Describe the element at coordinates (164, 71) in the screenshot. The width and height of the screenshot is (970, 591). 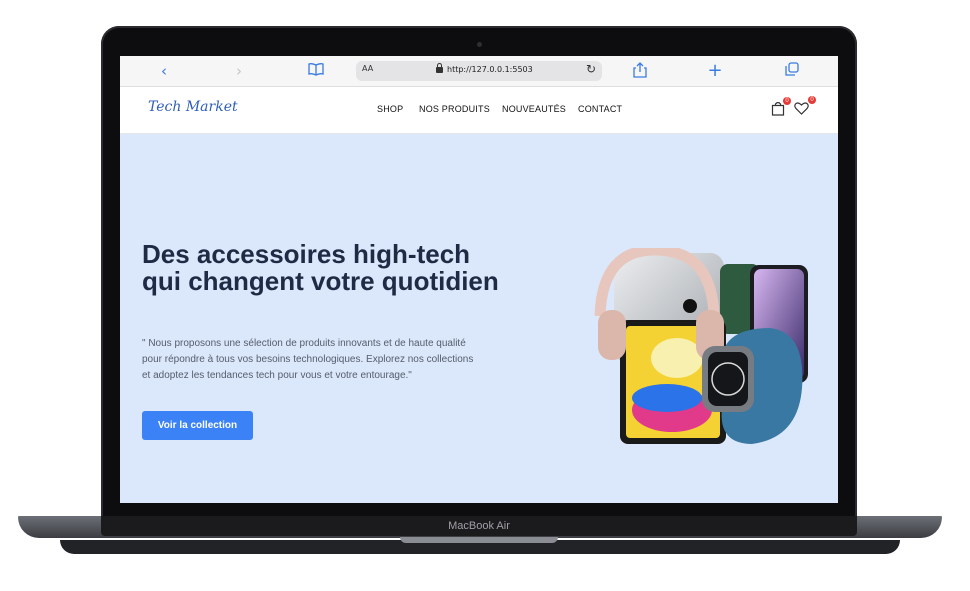
I see `back-icon: ‹` at that location.